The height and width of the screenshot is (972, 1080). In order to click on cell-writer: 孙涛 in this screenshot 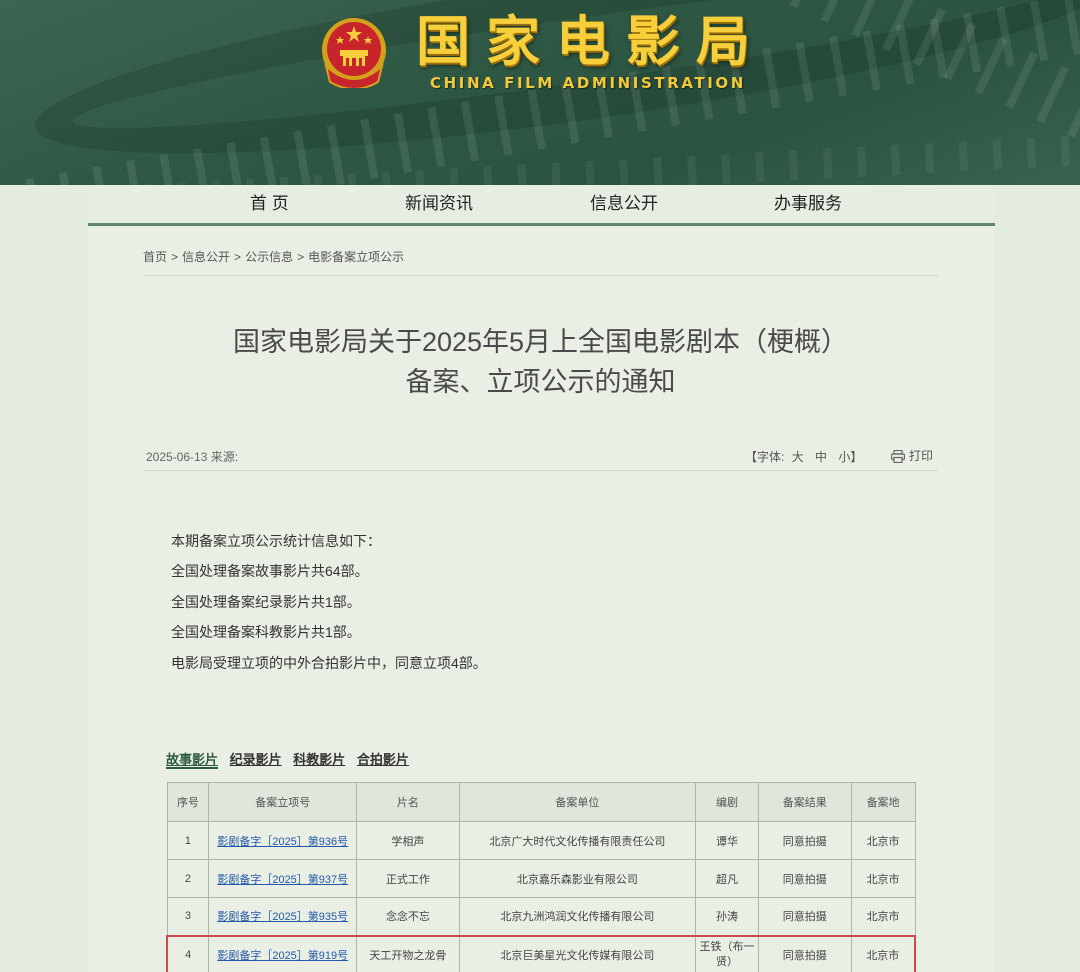, I will do `click(727, 916)`.